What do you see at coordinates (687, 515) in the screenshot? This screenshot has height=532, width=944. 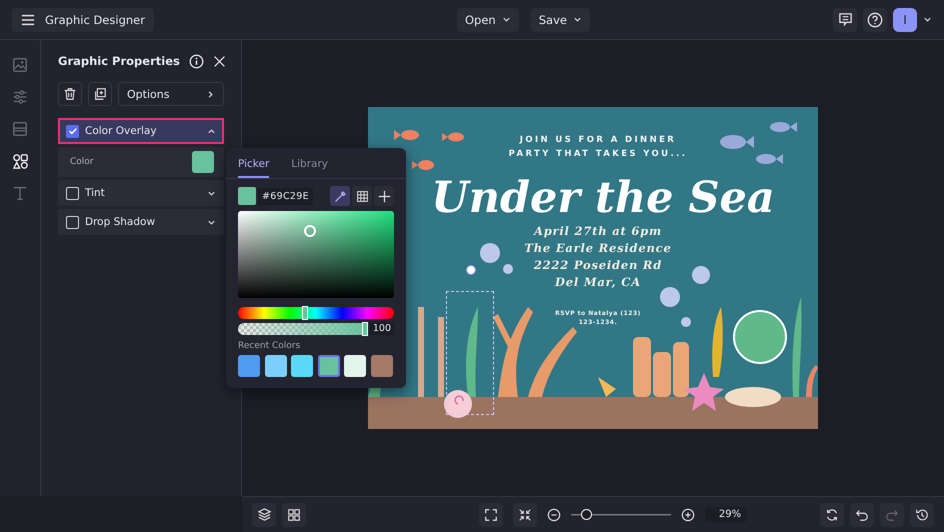 I see `zoom-in-icon` at bounding box center [687, 515].